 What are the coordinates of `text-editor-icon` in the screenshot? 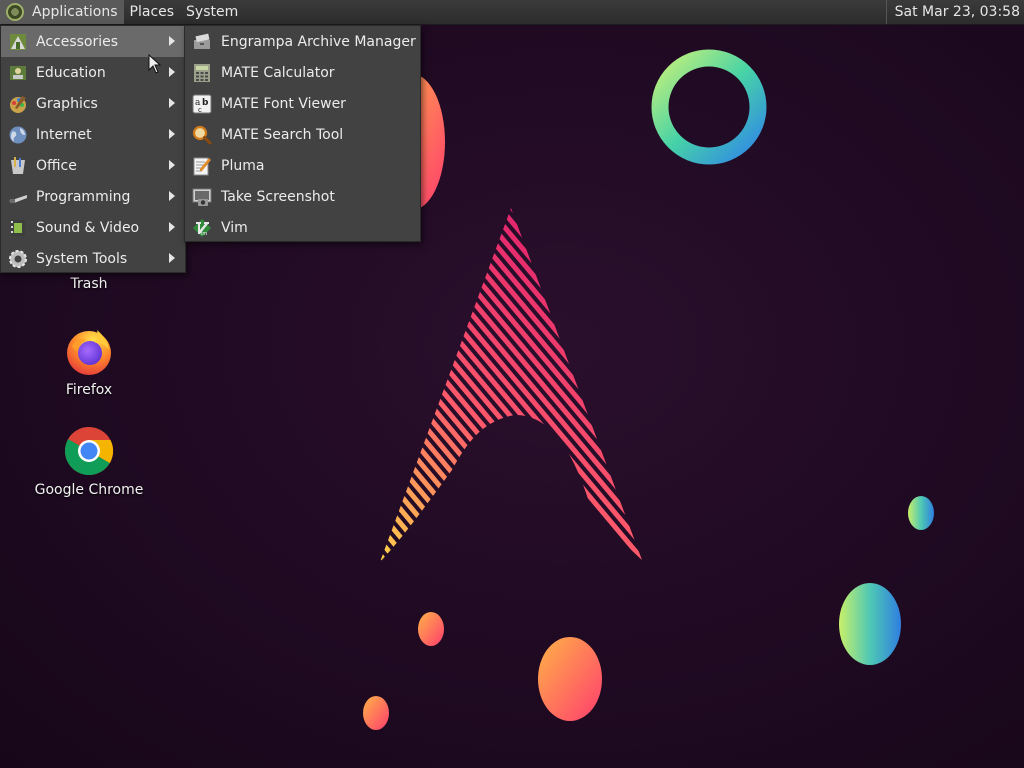 It's located at (202, 166).